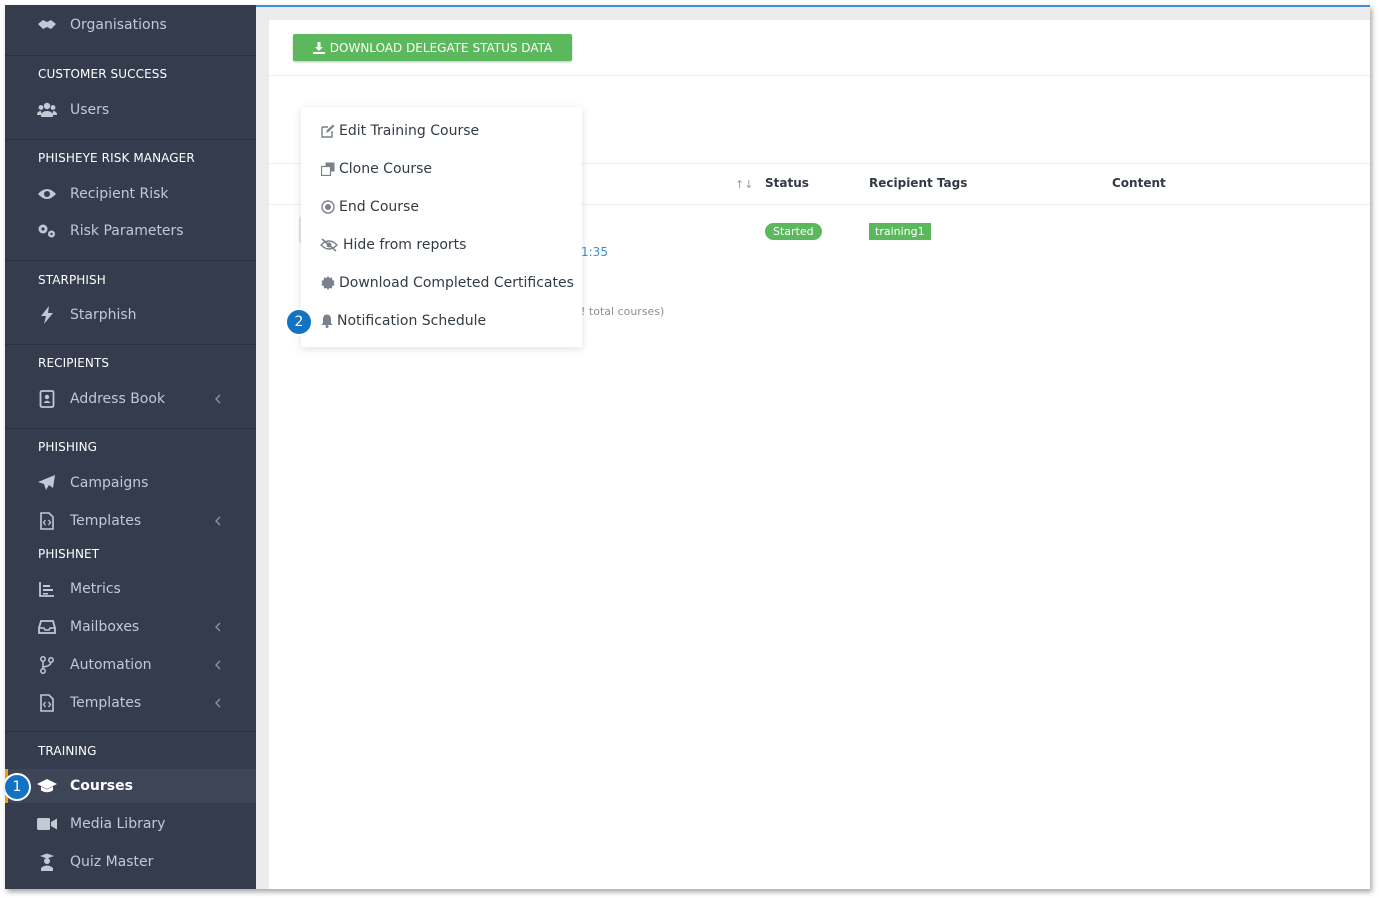  What do you see at coordinates (118, 399) in the screenshot?
I see `sidebar-item-label: Address Book` at bounding box center [118, 399].